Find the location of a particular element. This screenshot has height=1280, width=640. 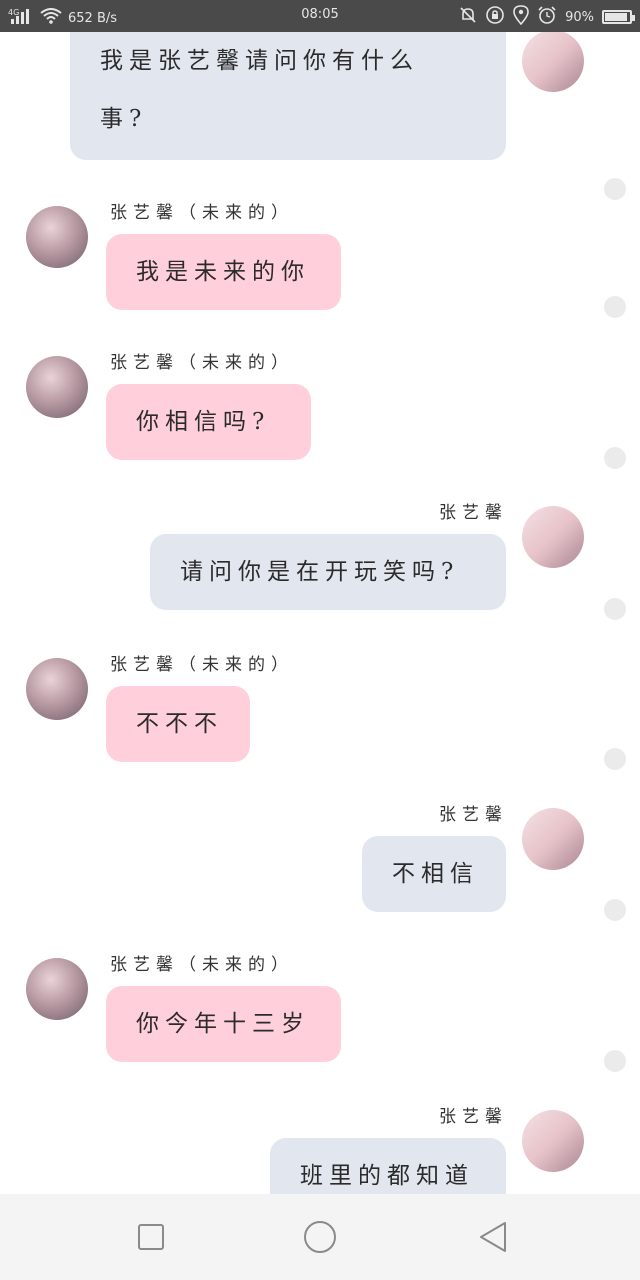

message-text: 不相信 is located at coordinates (435, 874).